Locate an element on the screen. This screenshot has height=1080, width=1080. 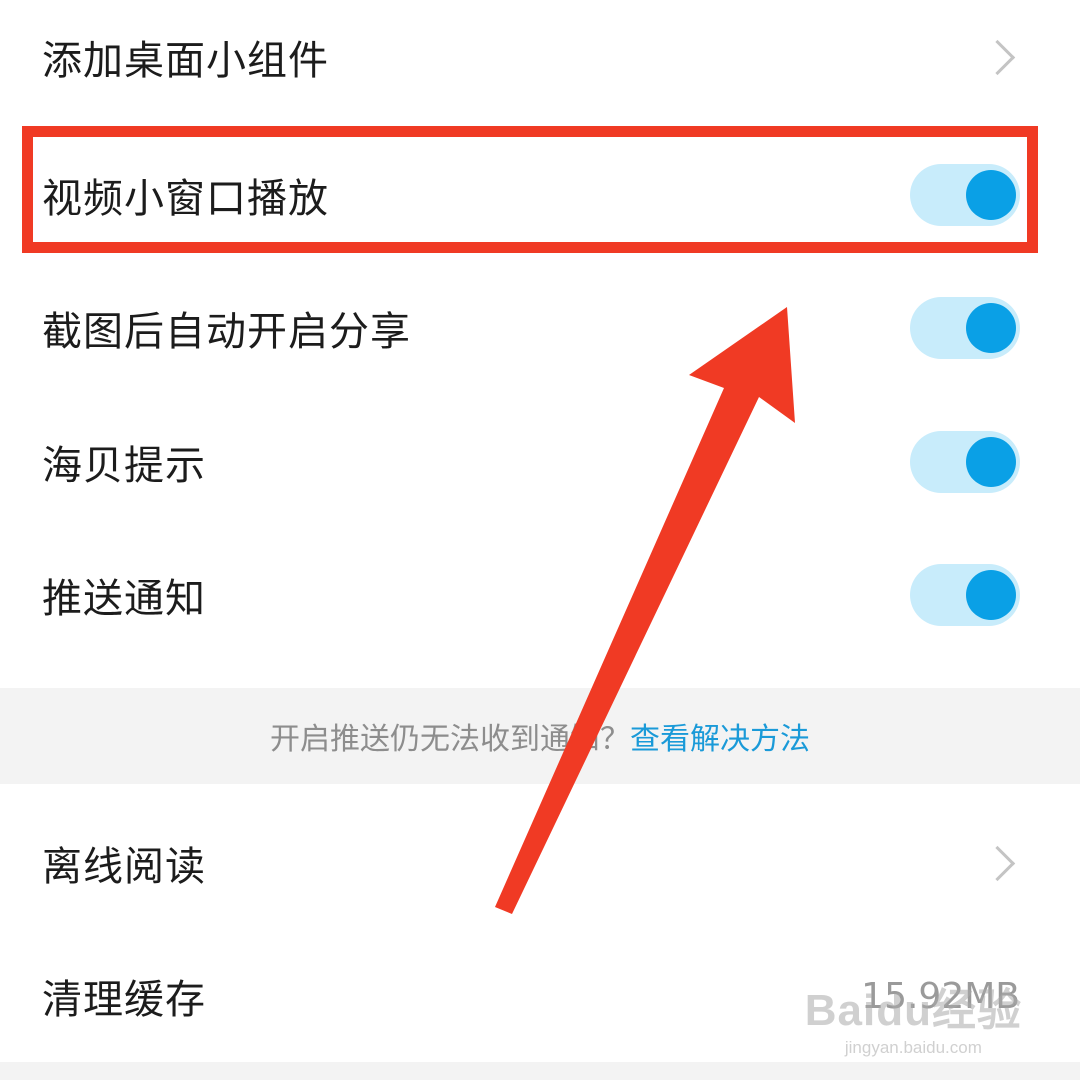
bottom-divider is located at coordinates (540, 1071).